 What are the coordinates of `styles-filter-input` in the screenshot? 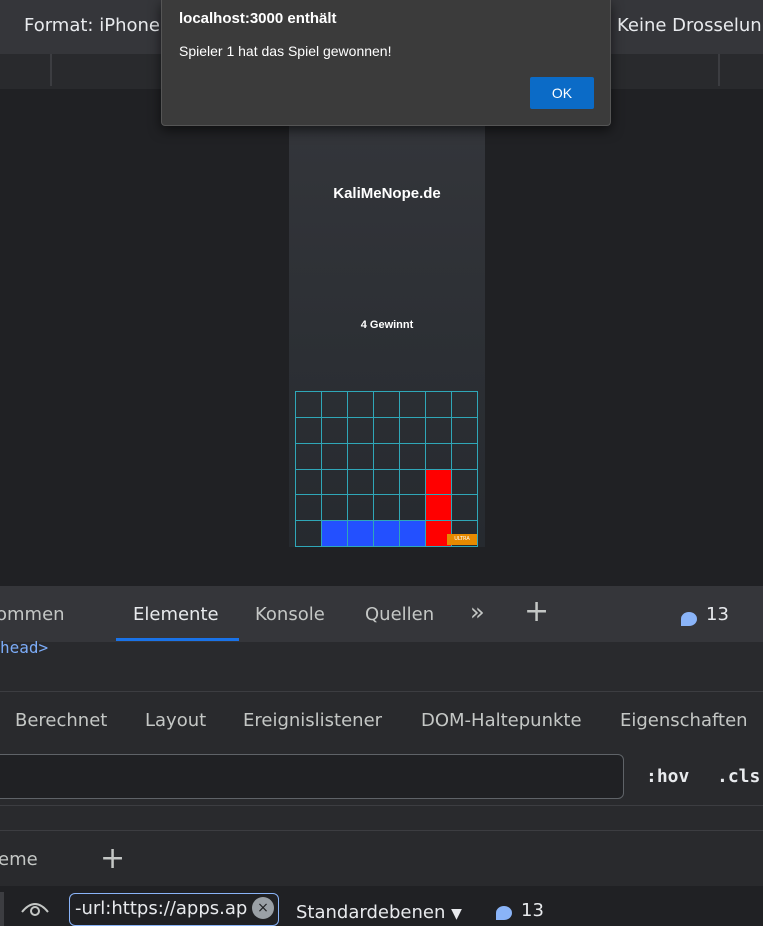 It's located at (312, 776).